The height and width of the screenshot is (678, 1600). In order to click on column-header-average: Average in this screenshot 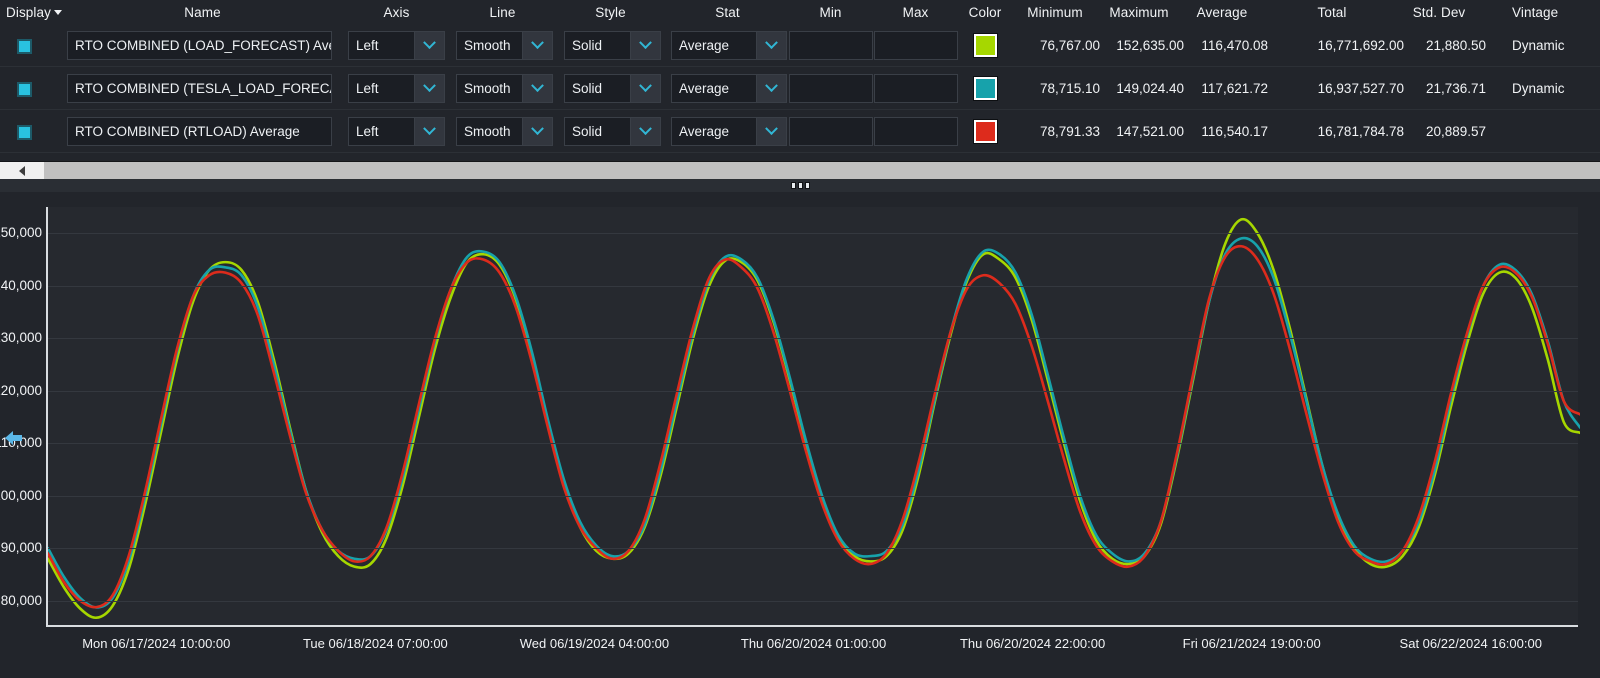, I will do `click(1222, 12)`.